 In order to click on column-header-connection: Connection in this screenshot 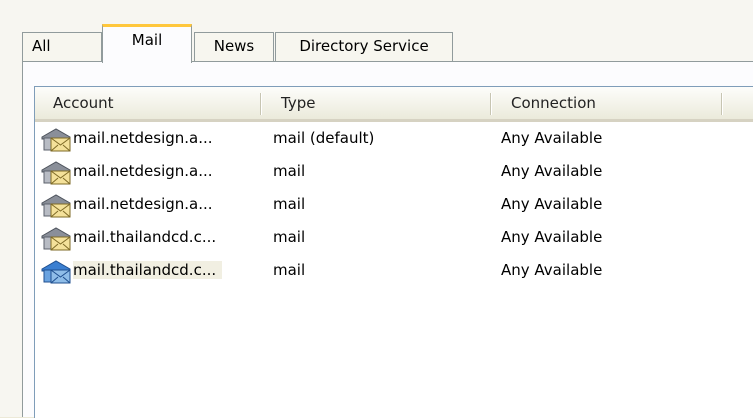, I will do `click(606, 103)`.